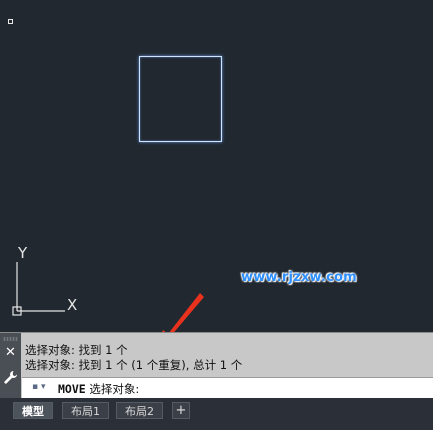 Image resolution: width=433 pixels, height=430 pixels. Describe the element at coordinates (134, 365) in the screenshot. I see `history-line: 选择对象: 找到 1 个 (1 个重复), 总计 1 个` at that location.